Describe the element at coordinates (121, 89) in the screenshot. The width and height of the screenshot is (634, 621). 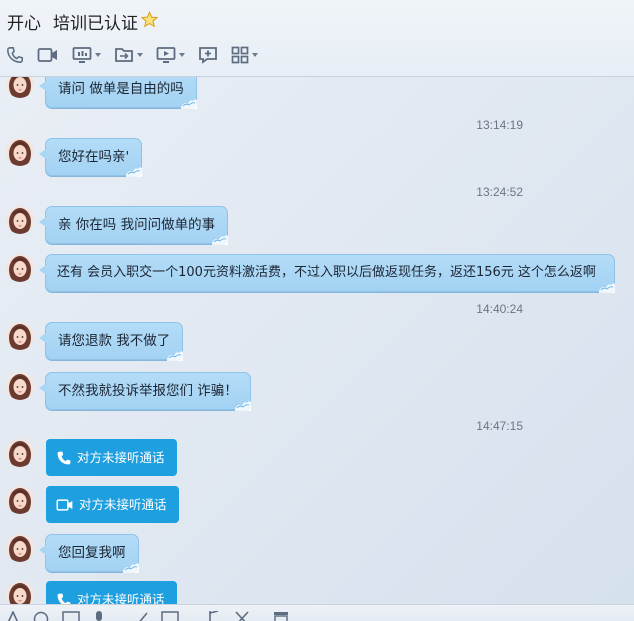
I see `message-text: 请问 做单是自由的吗` at that location.